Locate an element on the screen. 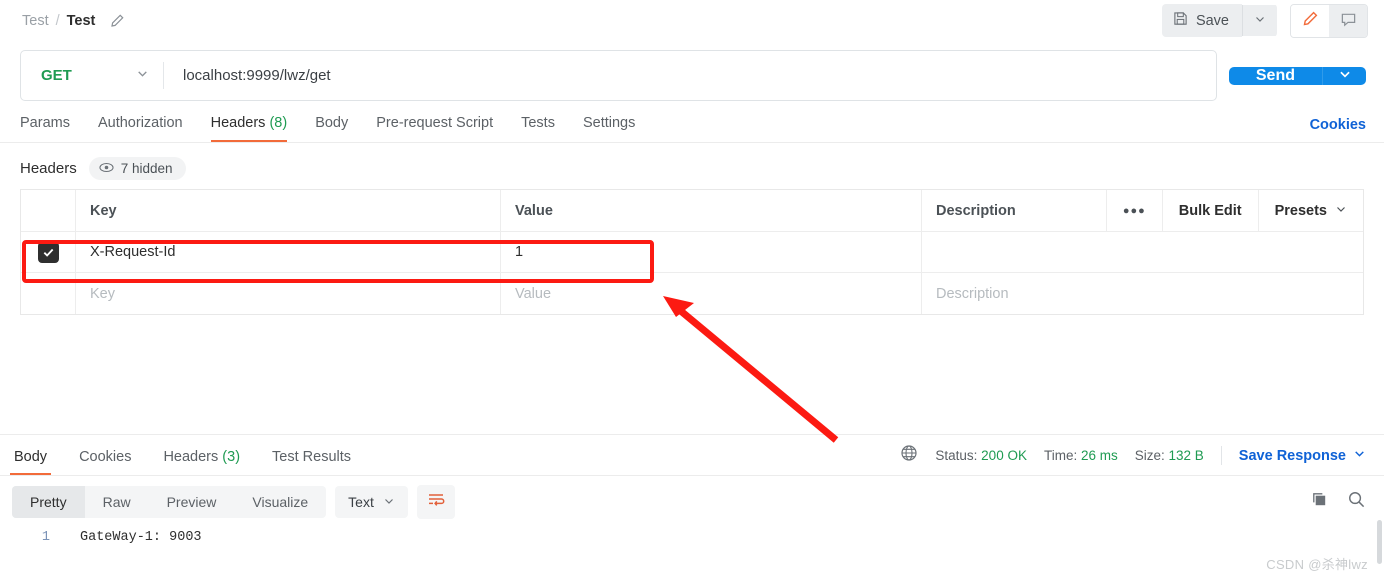  tab-body: Body is located at coordinates (331, 128).